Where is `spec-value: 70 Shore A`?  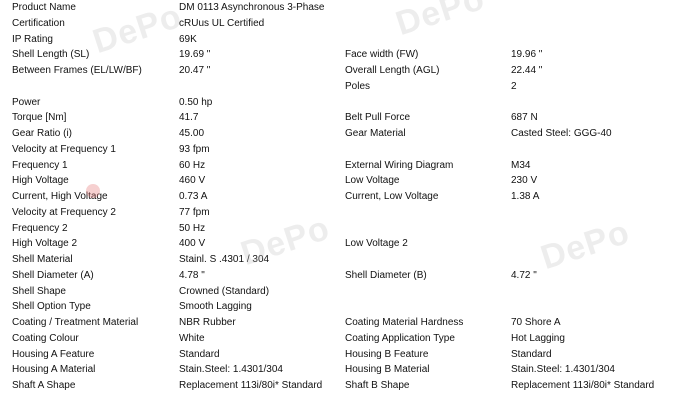 spec-value: 70 Shore A is located at coordinates (536, 322).